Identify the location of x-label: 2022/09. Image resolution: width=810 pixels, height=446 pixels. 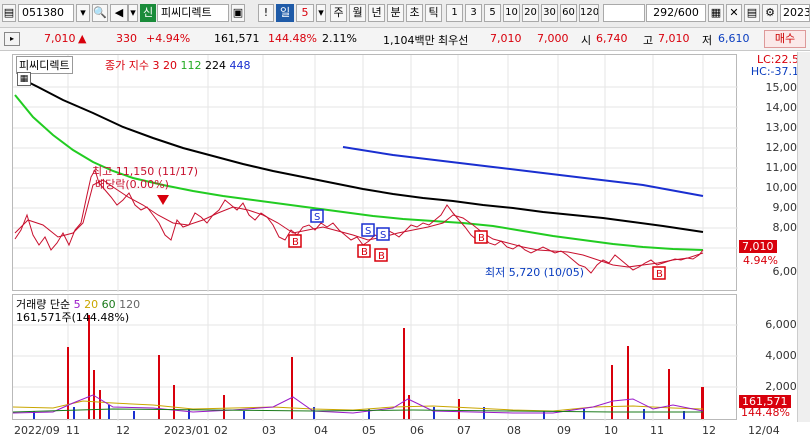
(37, 430).